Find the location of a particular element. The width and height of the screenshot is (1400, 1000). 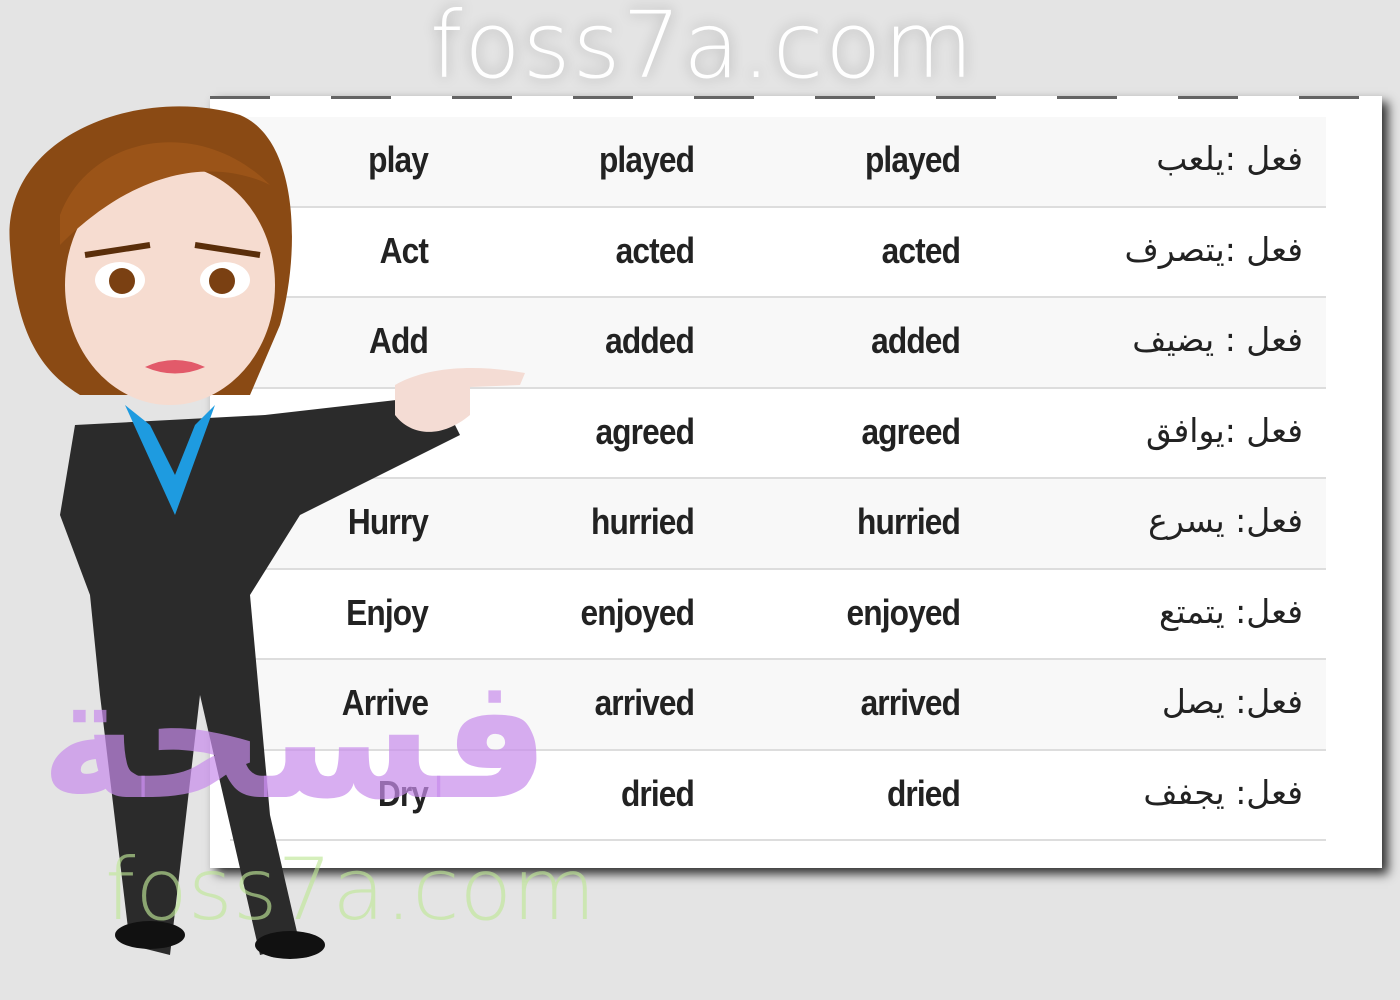

past-simple-cell: hurried is located at coordinates (643, 521).